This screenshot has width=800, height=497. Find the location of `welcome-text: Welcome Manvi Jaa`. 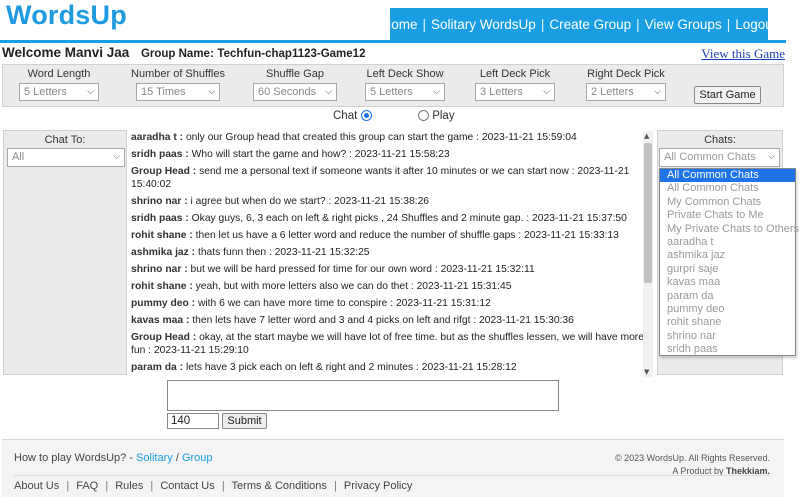

welcome-text: Welcome Manvi Jaa is located at coordinates (66, 52).